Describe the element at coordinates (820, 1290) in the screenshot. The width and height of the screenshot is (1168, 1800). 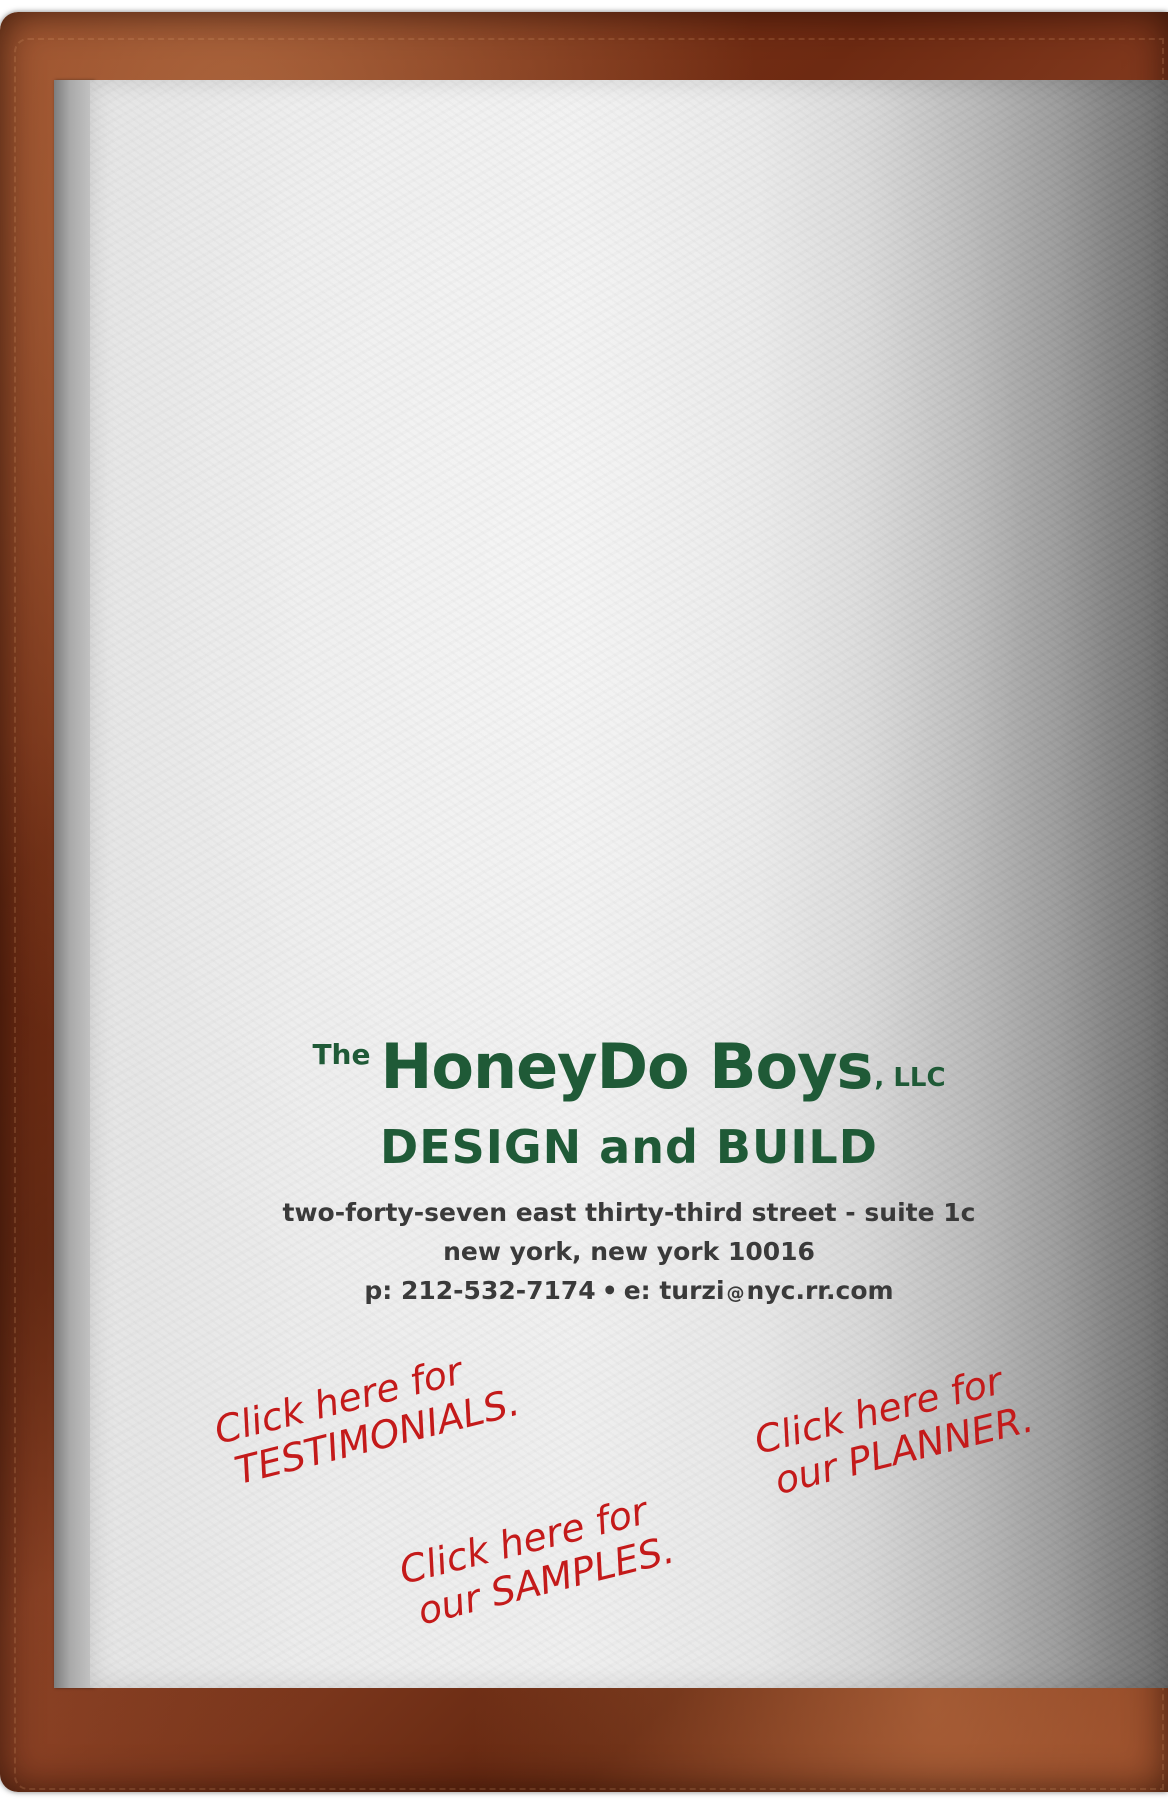
I see `email-domain: nyc.rr.com` at that location.